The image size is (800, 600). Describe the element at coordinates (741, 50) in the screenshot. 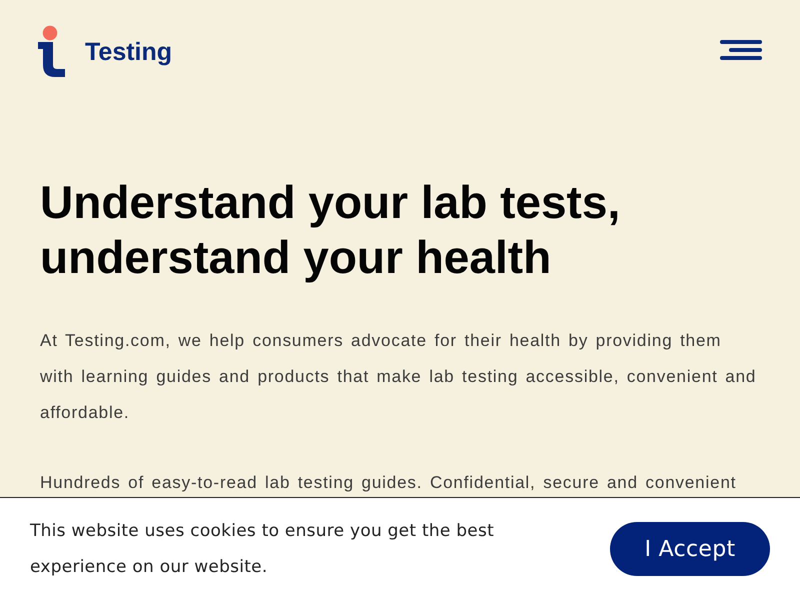

I see `menu-icon` at that location.